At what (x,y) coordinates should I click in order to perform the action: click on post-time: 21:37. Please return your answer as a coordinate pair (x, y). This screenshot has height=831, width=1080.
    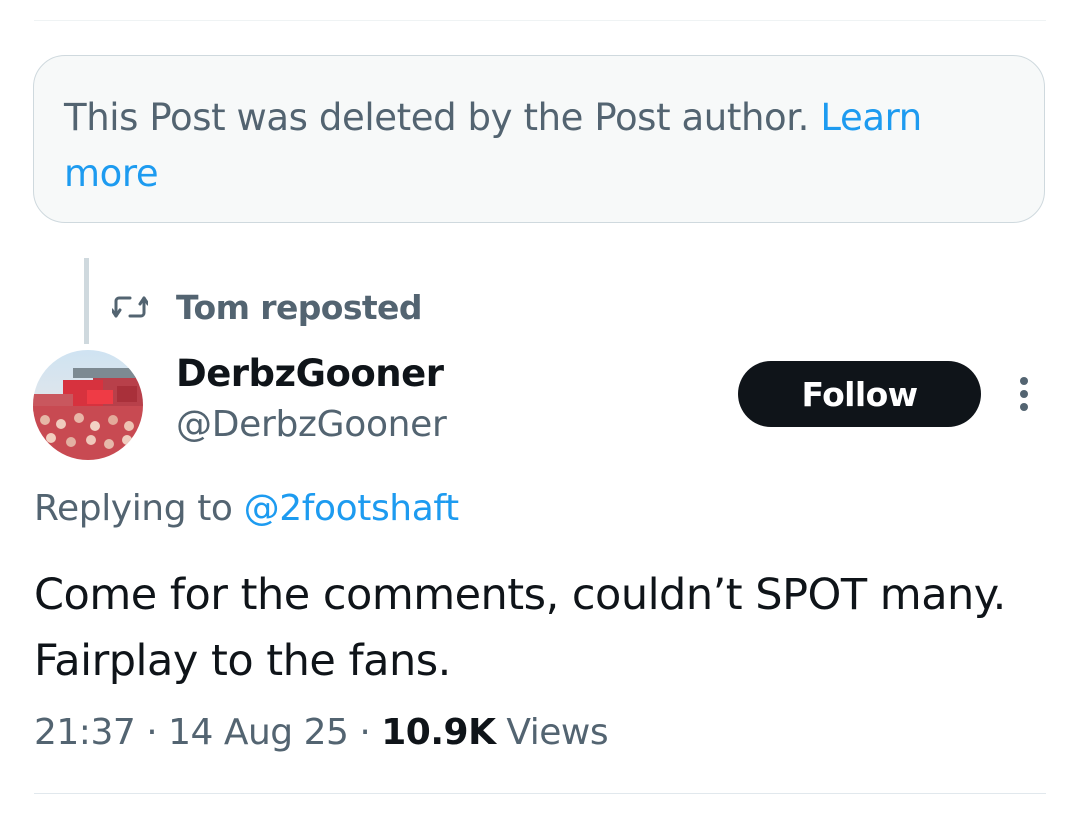
    Looking at the image, I should click on (85, 732).